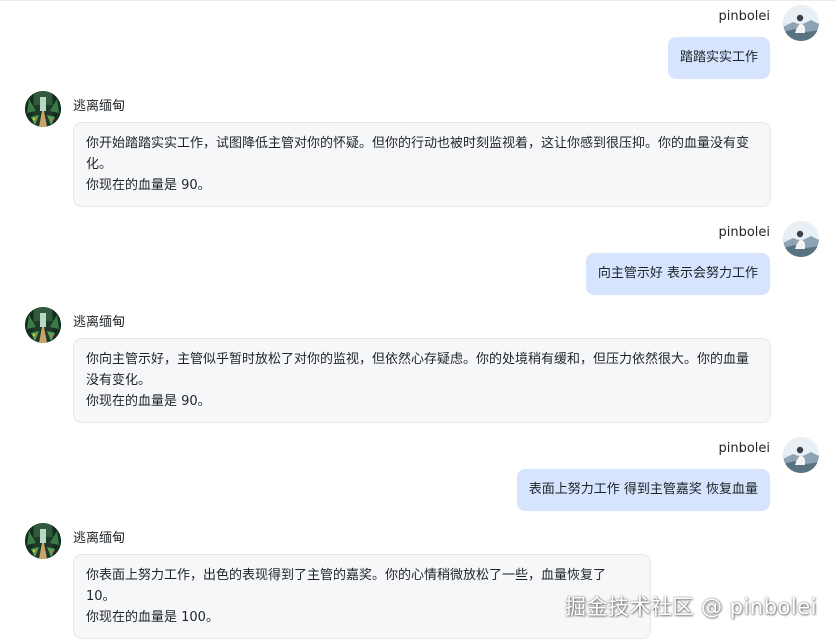  Describe the element at coordinates (152, 617) in the screenshot. I see `bot-message-hp: 你现在的血量是 100。` at that location.